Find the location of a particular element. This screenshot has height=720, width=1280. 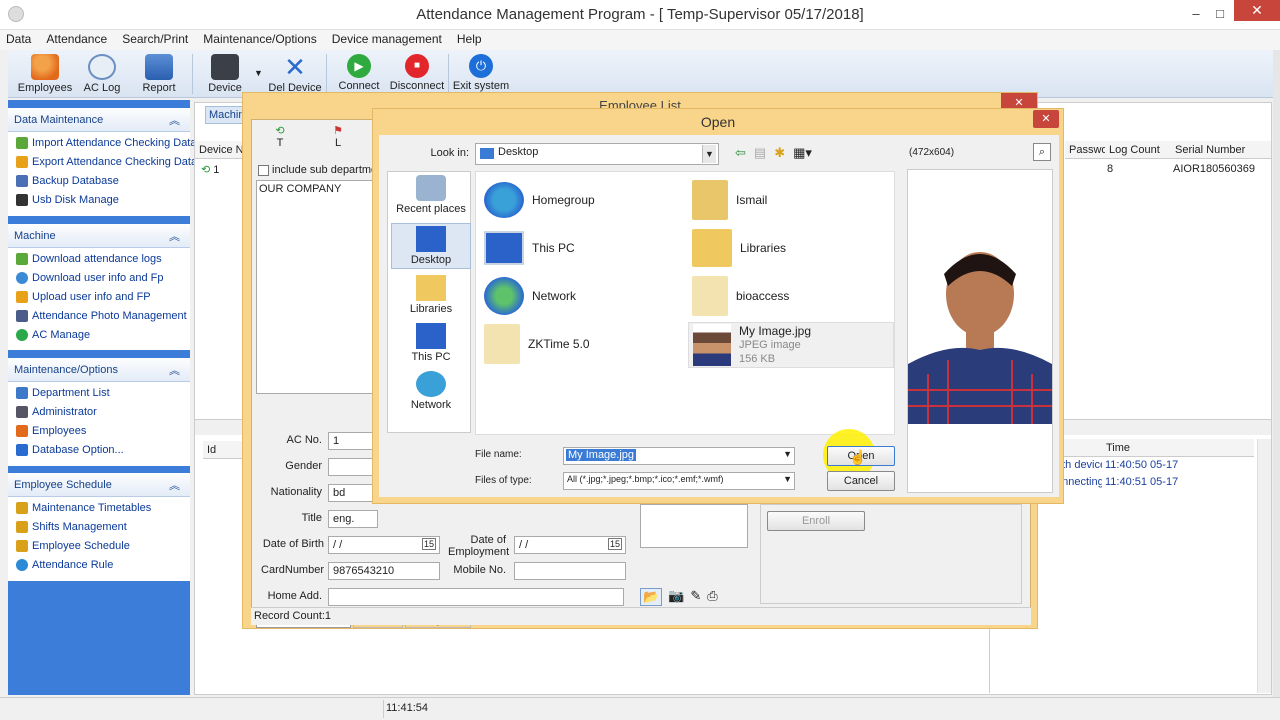

view-menu-icon: ▦▾ is located at coordinates (802, 153).